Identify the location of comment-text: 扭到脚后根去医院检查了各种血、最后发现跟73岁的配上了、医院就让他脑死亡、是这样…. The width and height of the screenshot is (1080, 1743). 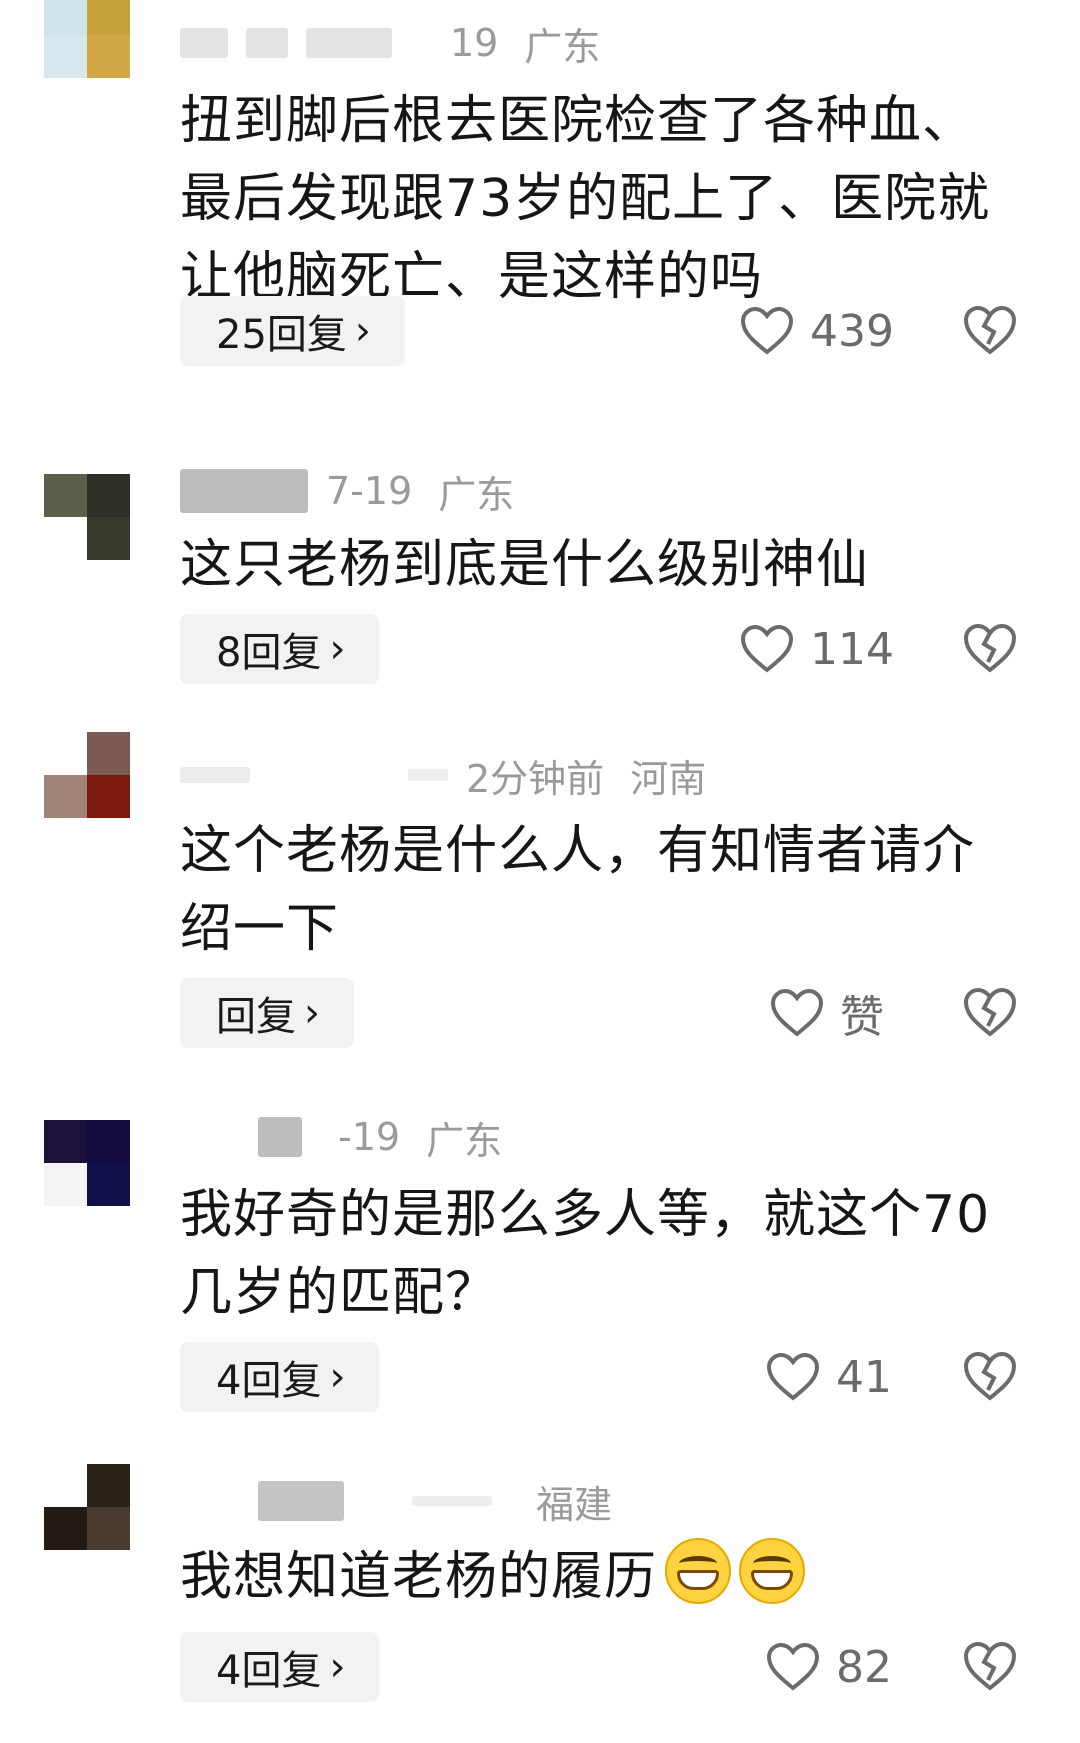
(585, 199).